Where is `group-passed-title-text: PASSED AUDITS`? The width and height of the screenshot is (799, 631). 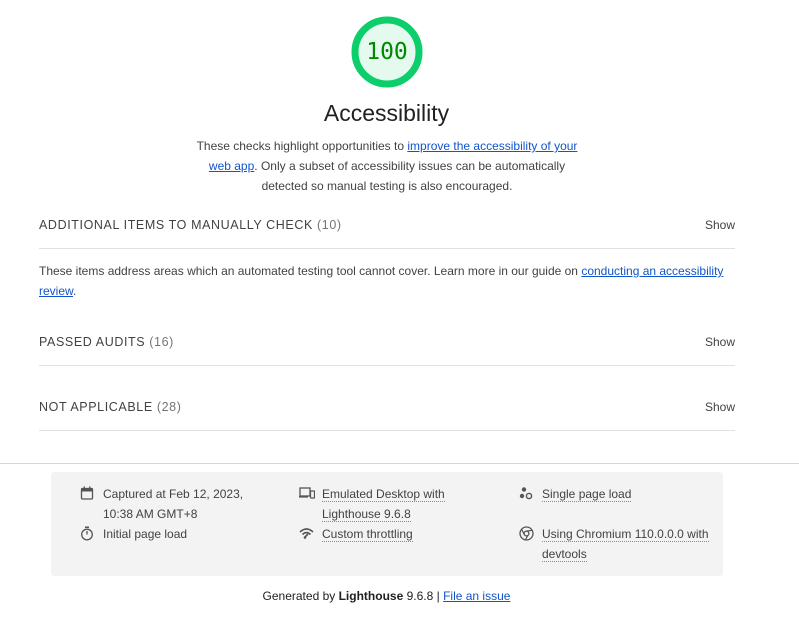
group-passed-title-text: PASSED AUDITS is located at coordinates (92, 342).